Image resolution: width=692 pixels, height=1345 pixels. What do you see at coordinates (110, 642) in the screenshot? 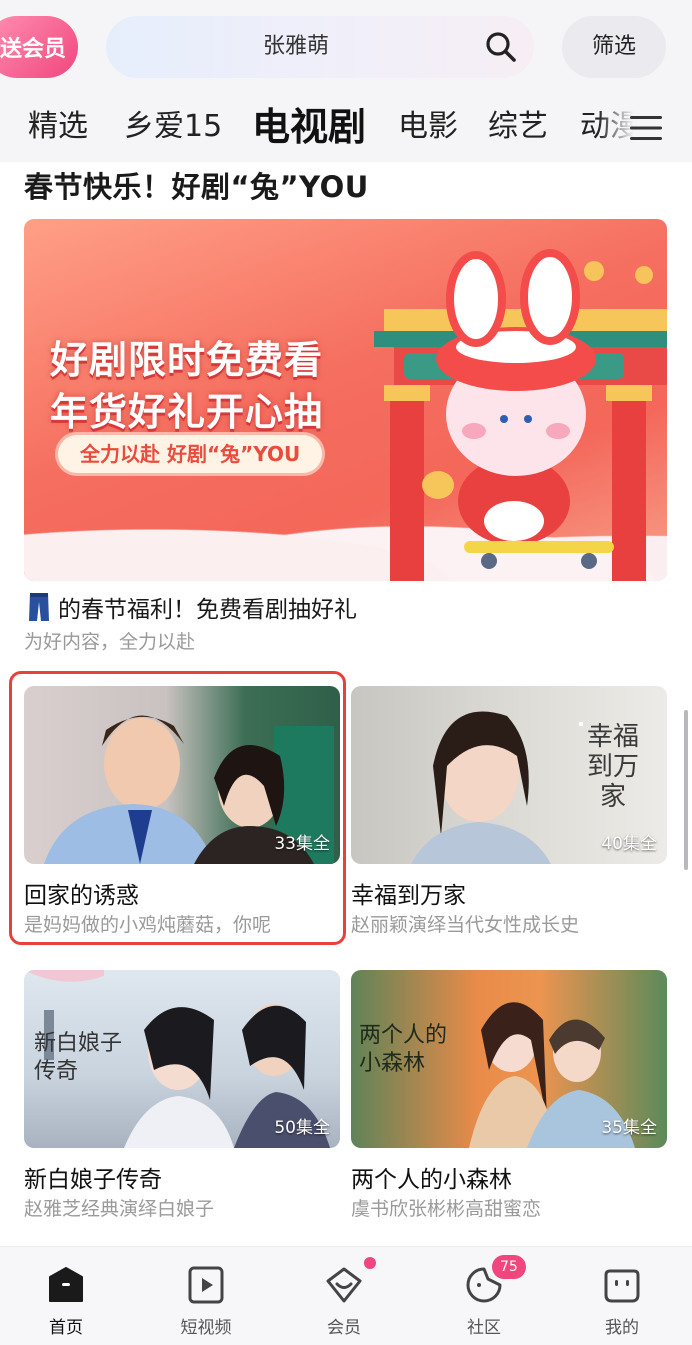
I see `promo-subtitle: 为好内容，全力以赴` at bounding box center [110, 642].